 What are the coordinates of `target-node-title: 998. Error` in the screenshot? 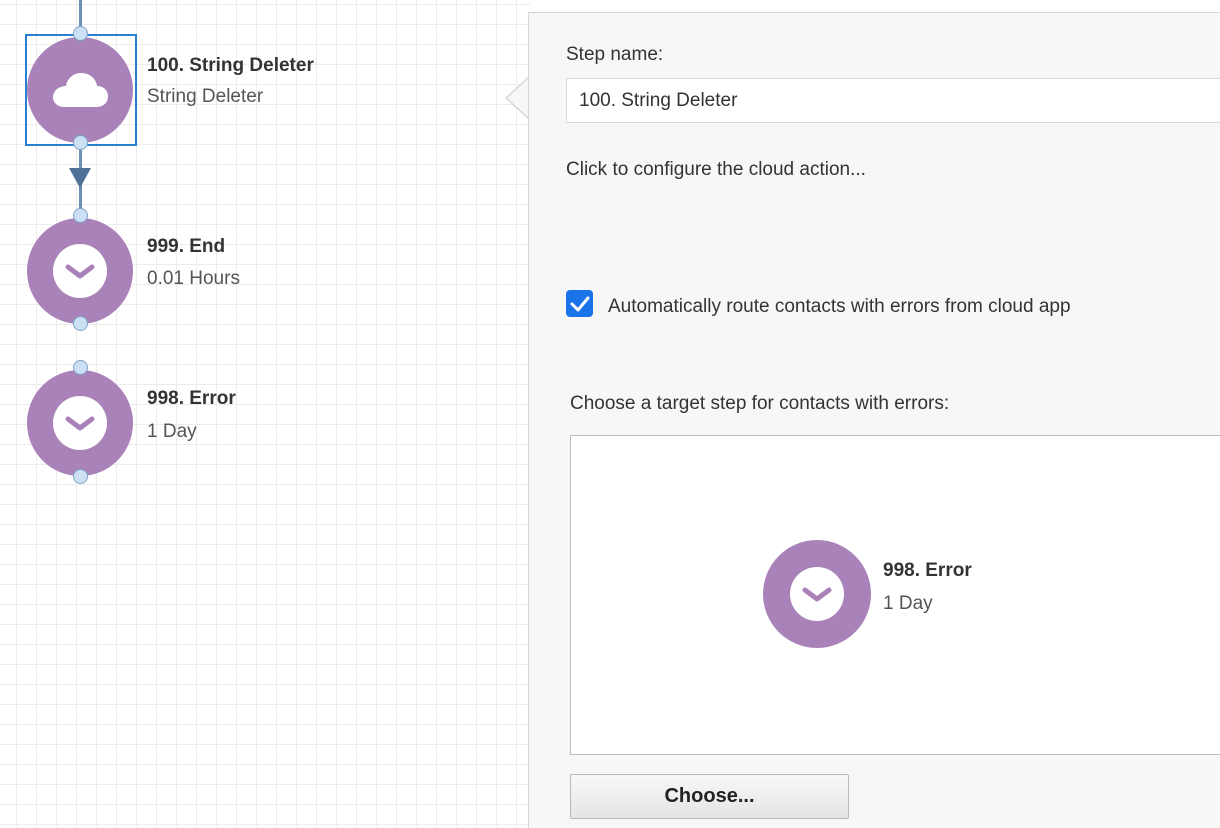 It's located at (927, 570).